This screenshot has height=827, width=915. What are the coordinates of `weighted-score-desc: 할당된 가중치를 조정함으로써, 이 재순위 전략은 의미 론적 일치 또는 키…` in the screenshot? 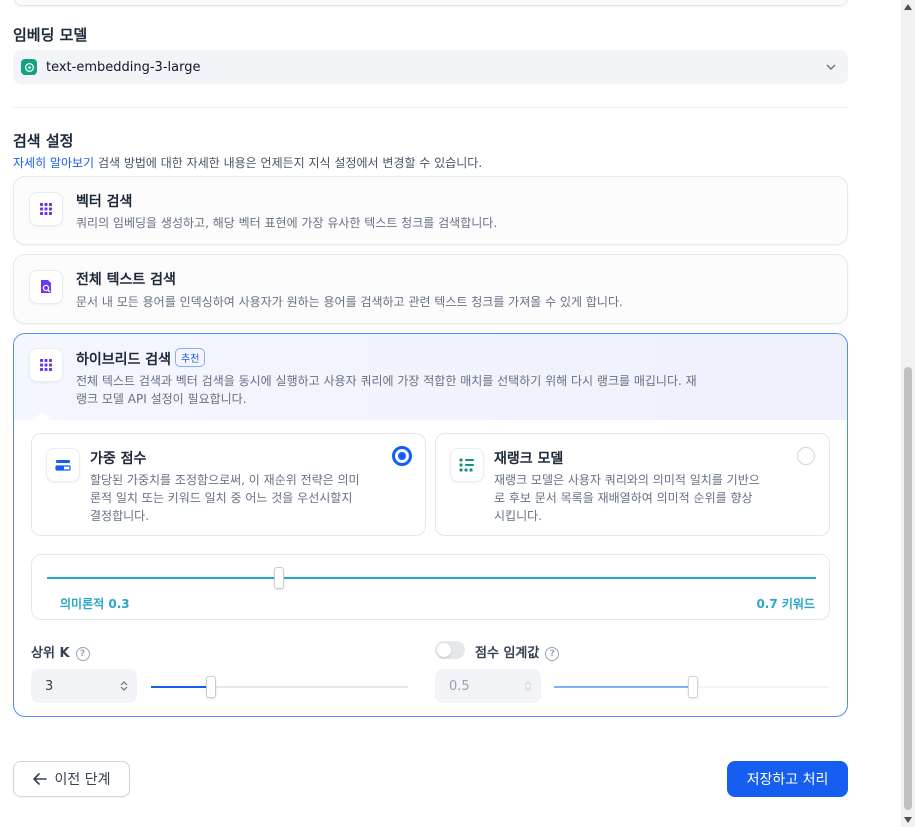 It's located at (252, 498).